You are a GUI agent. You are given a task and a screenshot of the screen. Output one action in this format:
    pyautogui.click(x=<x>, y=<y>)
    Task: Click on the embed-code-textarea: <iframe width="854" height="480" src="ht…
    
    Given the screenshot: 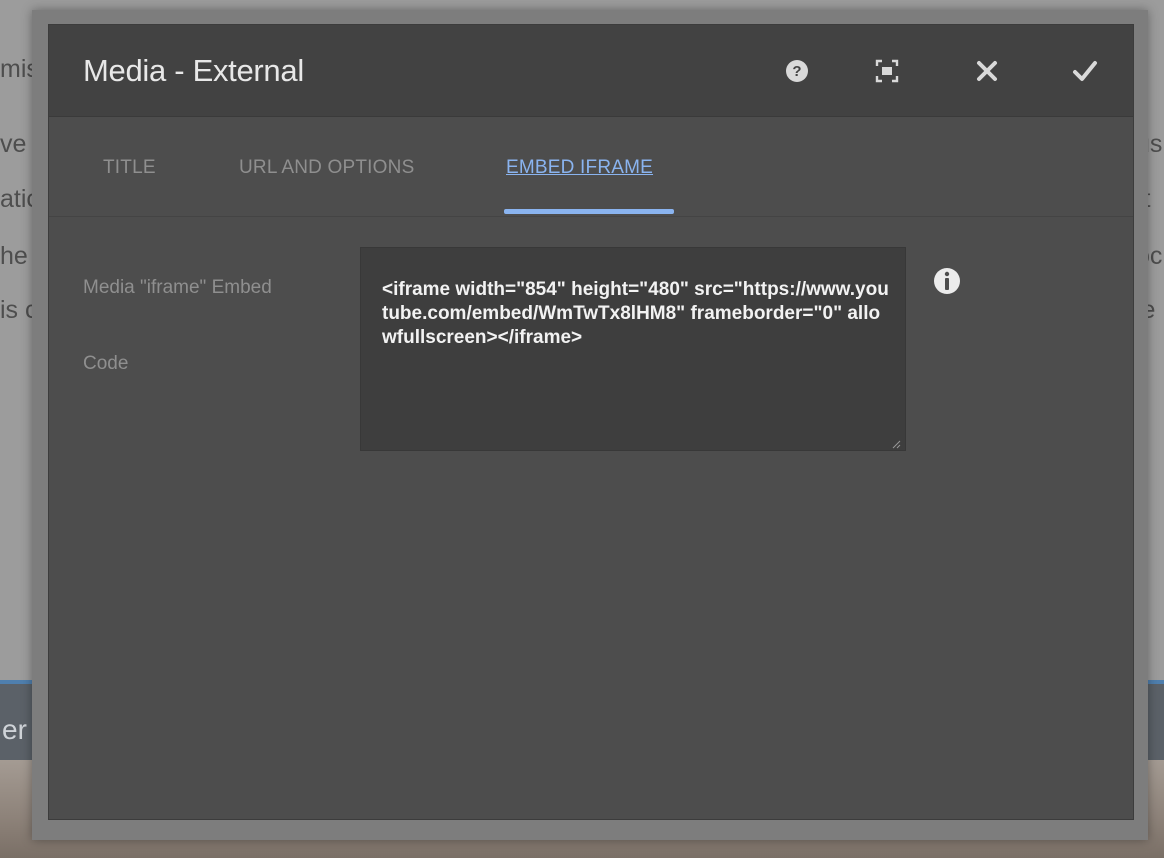 What is the action you would take?
    pyautogui.click(x=633, y=349)
    